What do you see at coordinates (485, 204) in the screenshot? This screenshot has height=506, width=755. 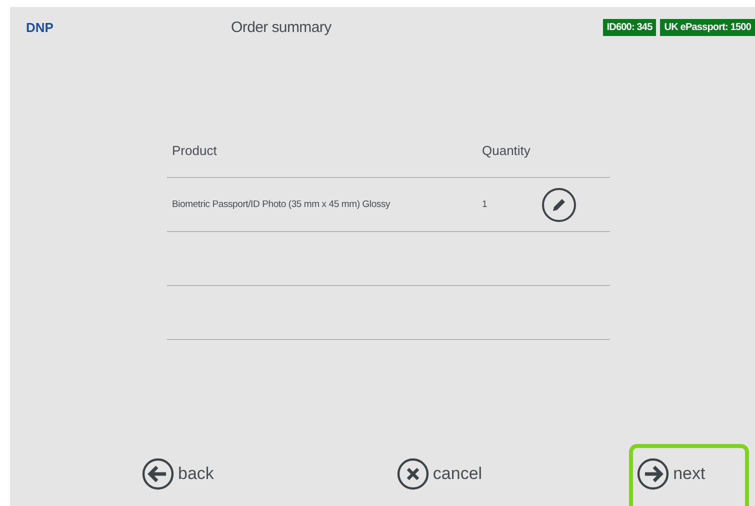 I see `quantity-cell-text: 1` at bounding box center [485, 204].